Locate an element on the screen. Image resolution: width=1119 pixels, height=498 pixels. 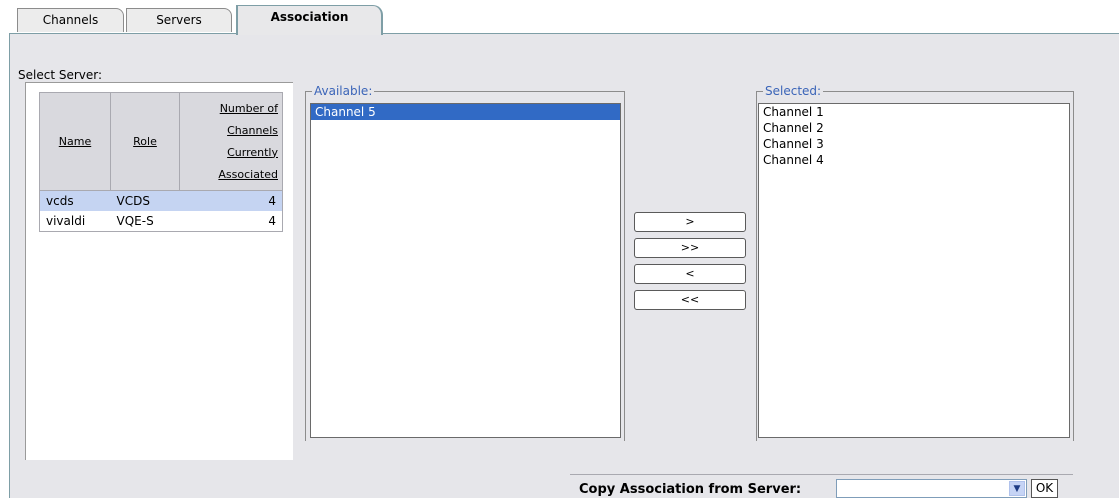
column-header-name: Name is located at coordinates (75, 141).